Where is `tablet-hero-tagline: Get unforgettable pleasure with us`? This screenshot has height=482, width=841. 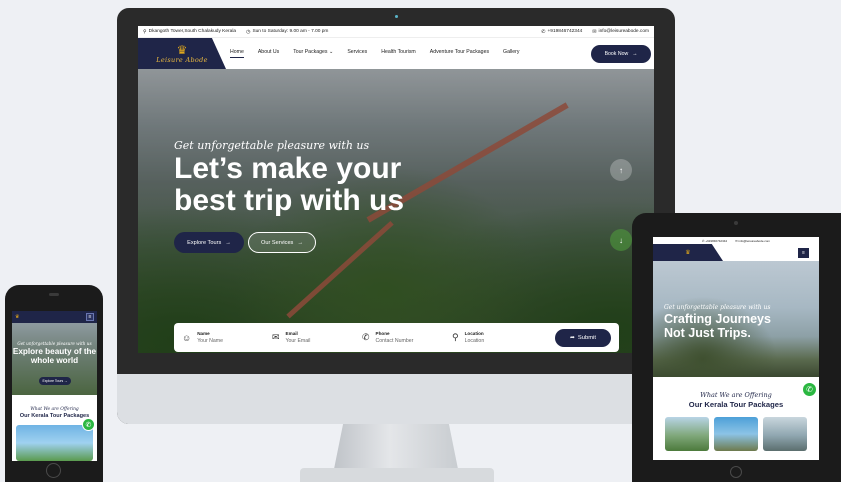
tablet-hero-tagline: Get unforgettable pleasure with us is located at coordinates (717, 307).